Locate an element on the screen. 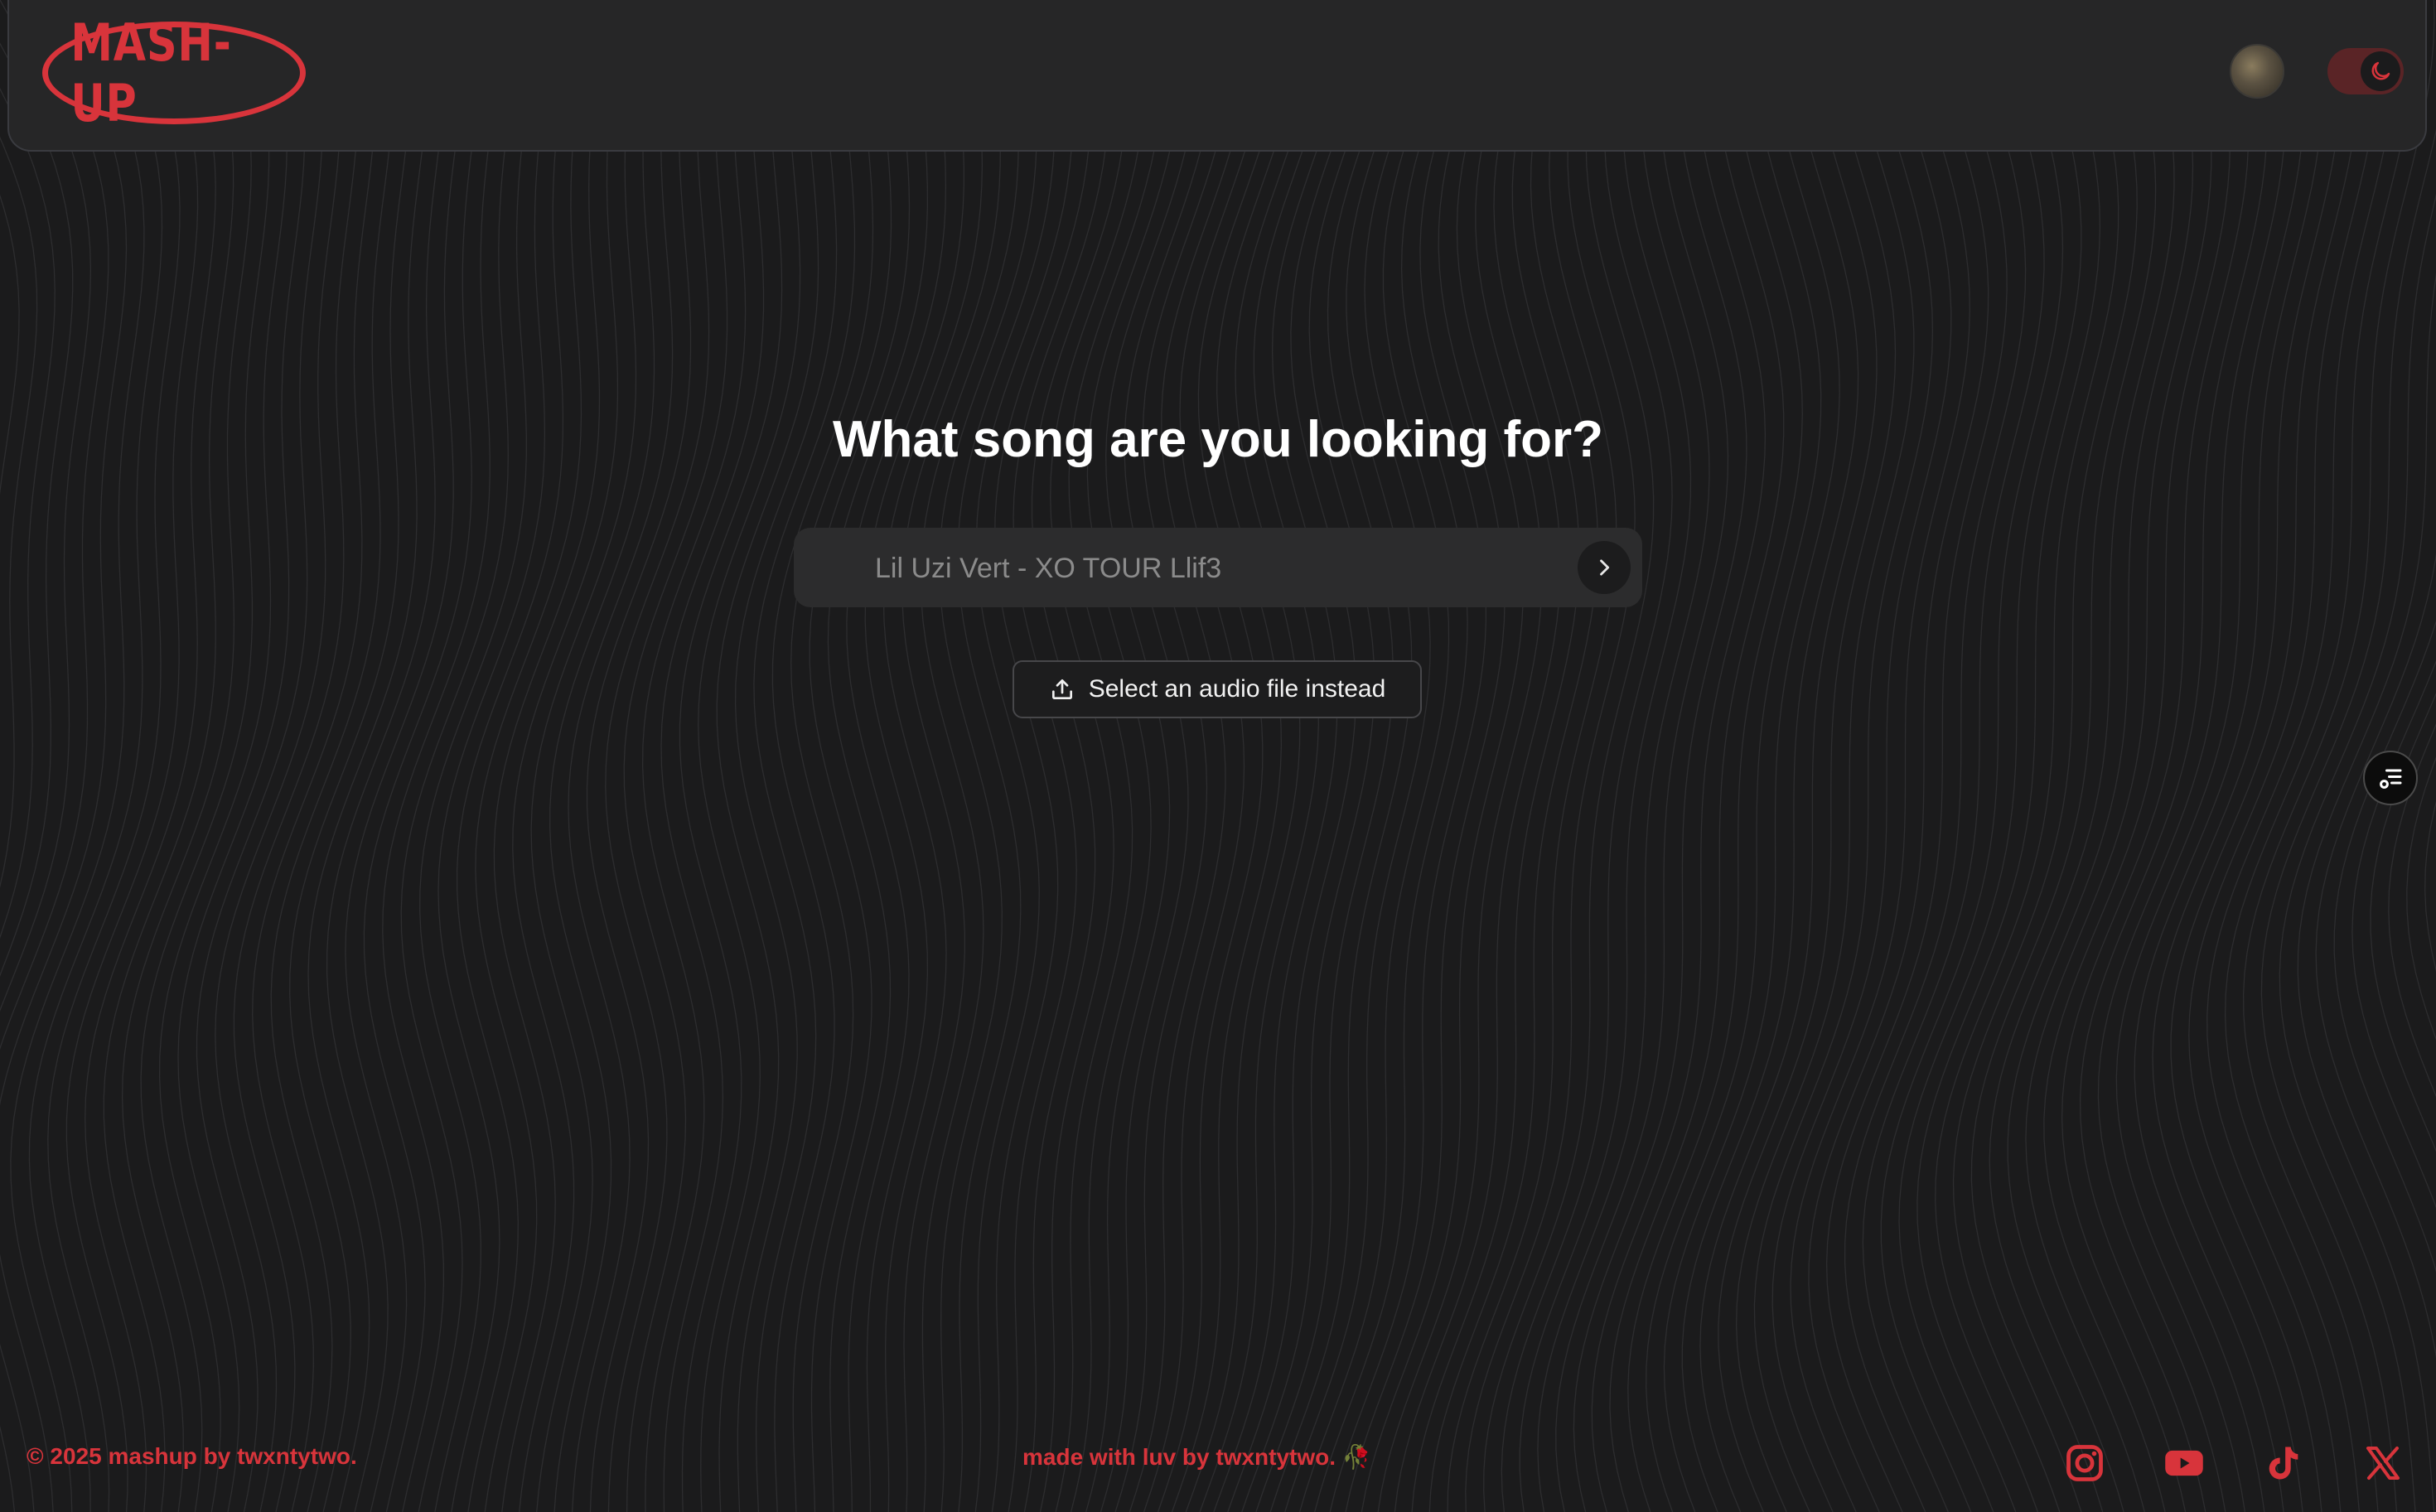 The image size is (2436, 1512). upload-icon is located at coordinates (1061, 689).